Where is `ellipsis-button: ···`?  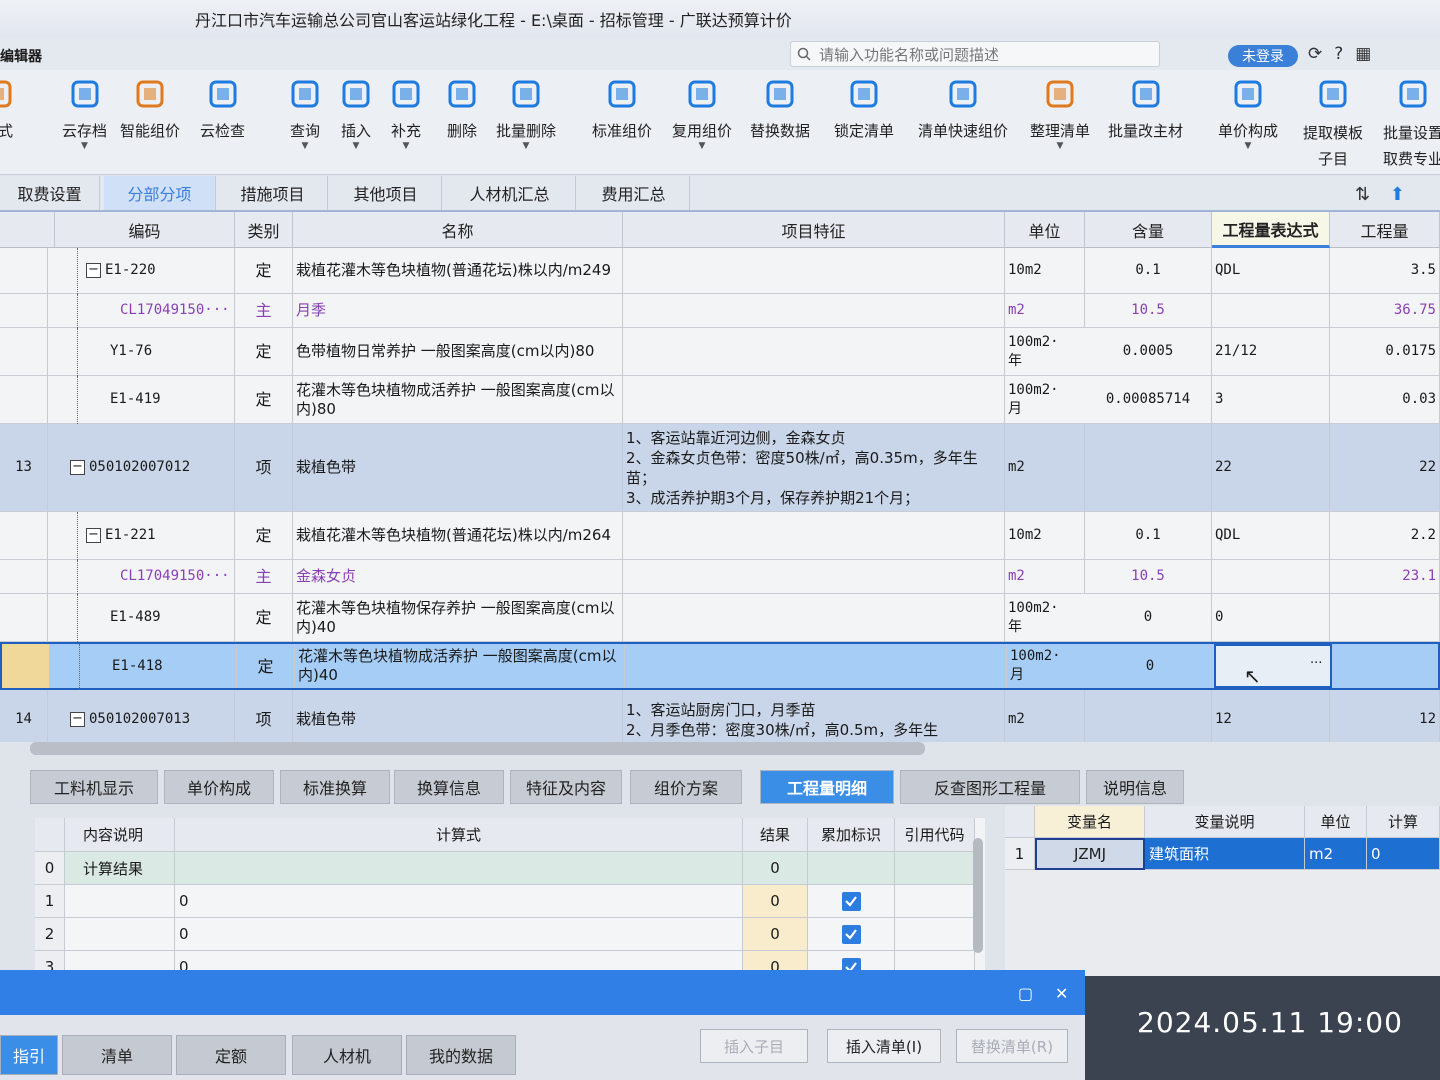 ellipsis-button: ··· is located at coordinates (1316, 663).